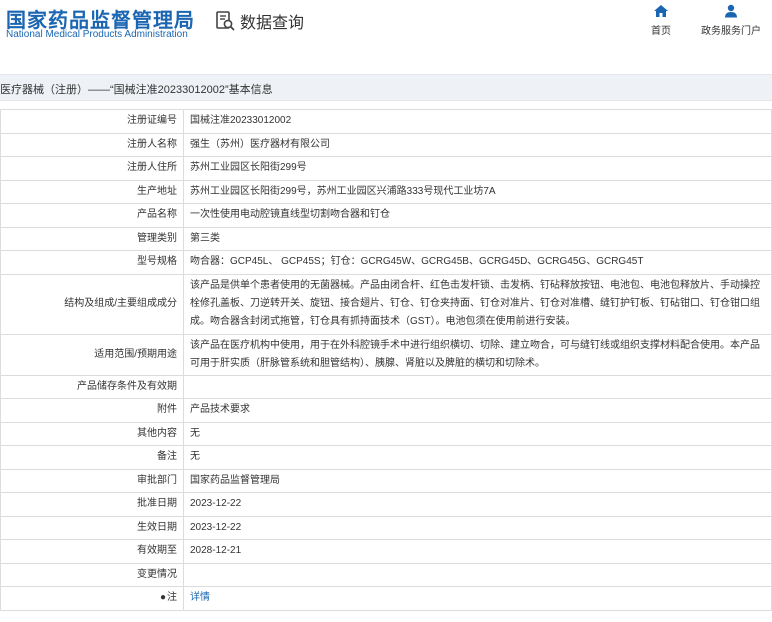 Image resolution: width=772 pixels, height=622 pixels. Describe the element at coordinates (92, 551) in the screenshot. I see `row-label: 有效期至` at that location.